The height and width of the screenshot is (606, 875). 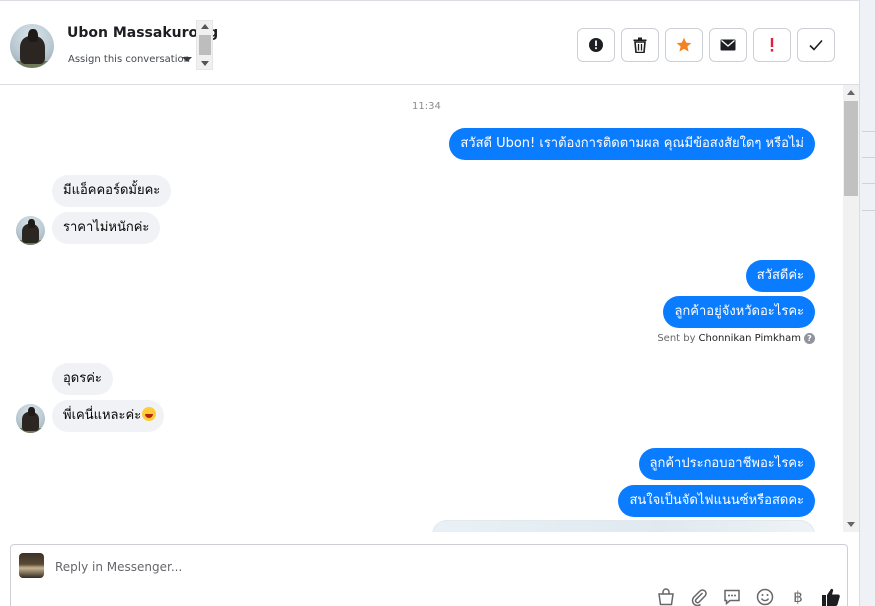 I want to click on emoji-button, so click(x=765, y=596).